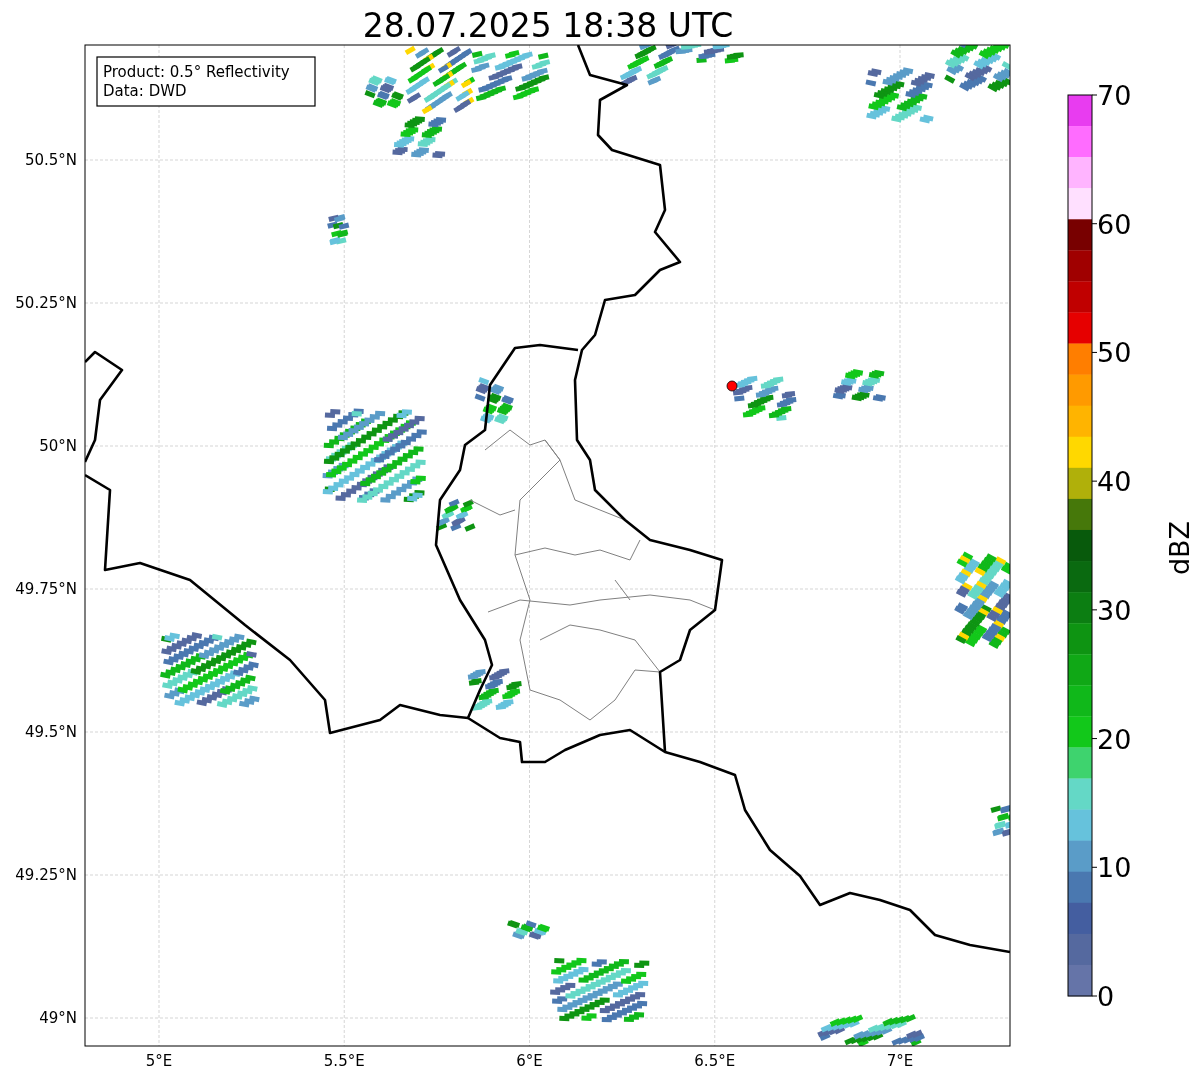  Describe the element at coordinates (1179, 548) in the screenshot. I see `colorbar-label: dBZ` at that location.